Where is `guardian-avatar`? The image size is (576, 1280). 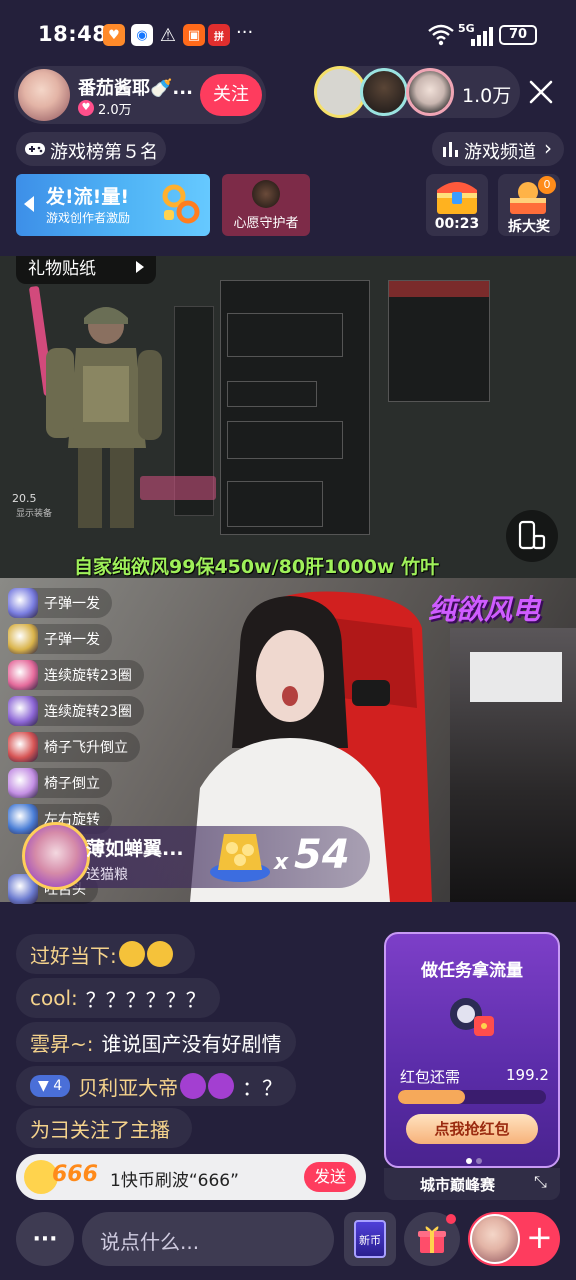 guardian-avatar is located at coordinates (266, 194).